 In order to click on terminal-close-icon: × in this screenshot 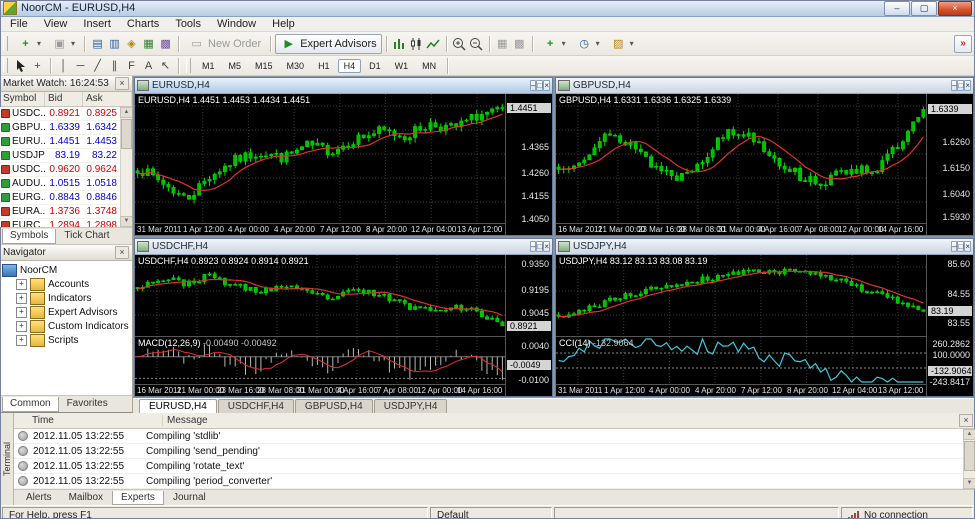, I will do `click(966, 420)`.